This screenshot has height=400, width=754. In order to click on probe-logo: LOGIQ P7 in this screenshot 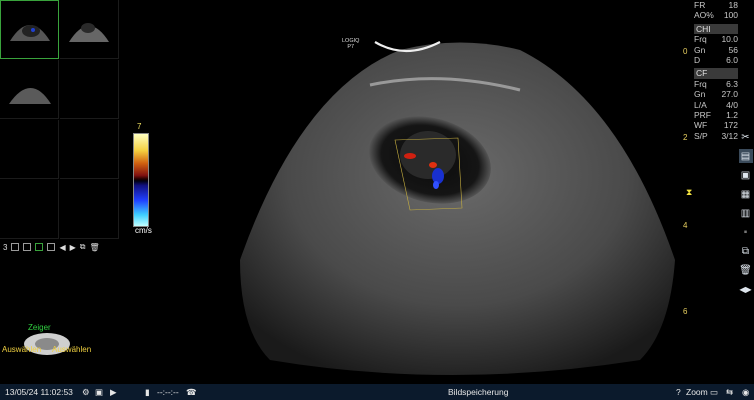, I will do `click(351, 44)`.